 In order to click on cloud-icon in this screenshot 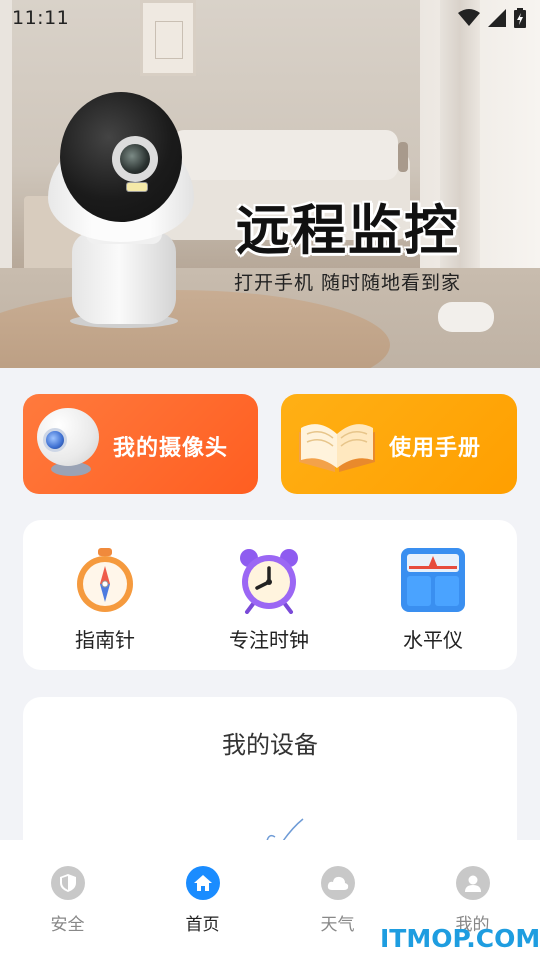, I will do `click(337, 883)`.